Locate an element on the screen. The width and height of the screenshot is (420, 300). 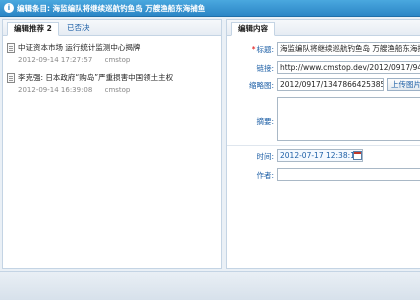
dialog-titlebar: i 编辑条目: 海监编队将继续巡航钓鱼岛 万艘渔船东海捕鱼 is located at coordinates (210, 8).